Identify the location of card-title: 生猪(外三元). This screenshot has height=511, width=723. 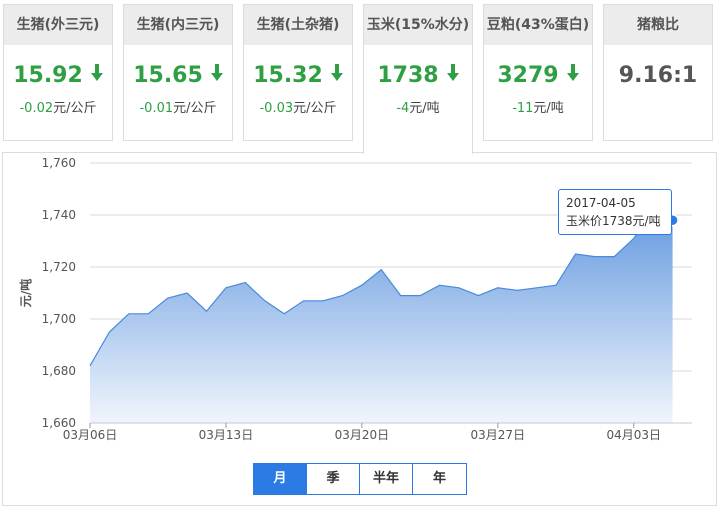
(58, 25).